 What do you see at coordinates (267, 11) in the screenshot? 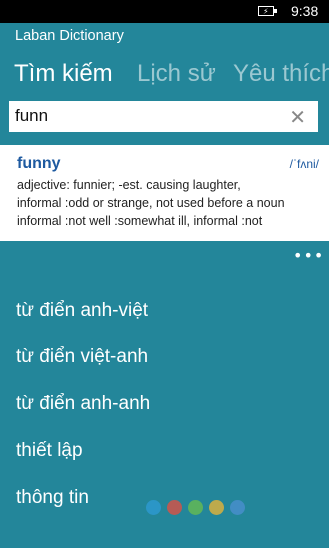
I see `battery-icon: ⚡` at bounding box center [267, 11].